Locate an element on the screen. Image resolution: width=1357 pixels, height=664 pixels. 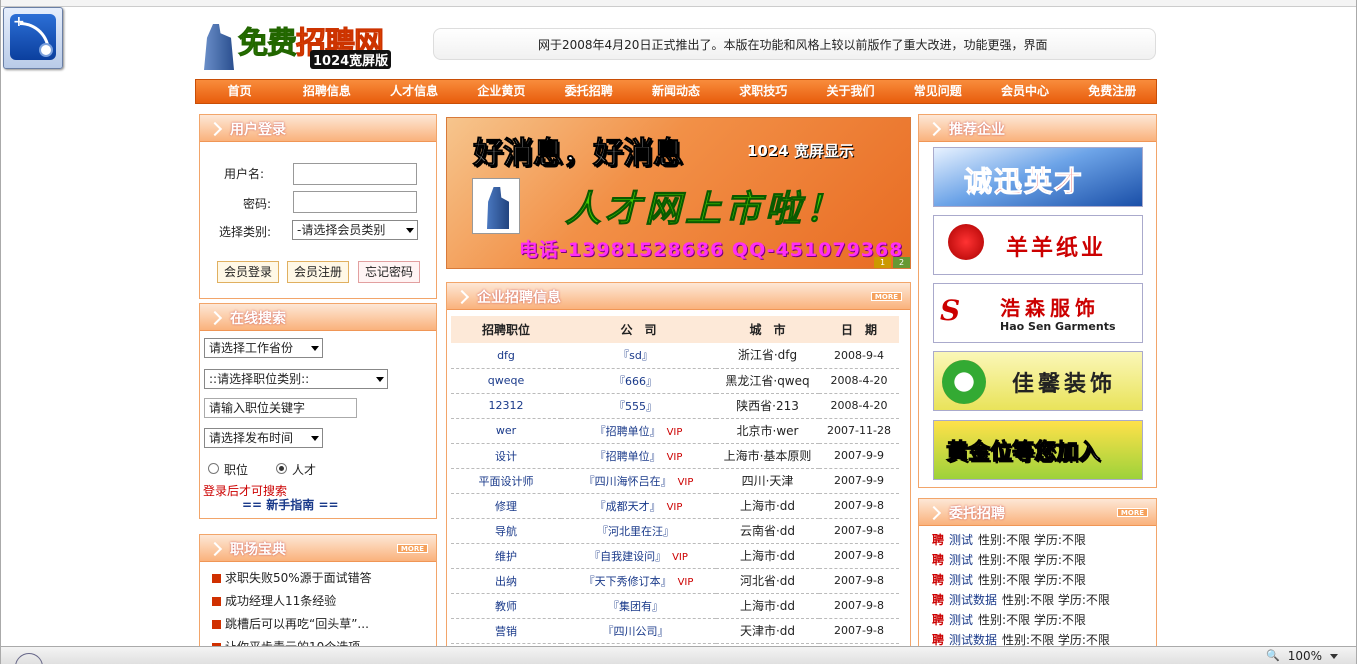
table-row: 营销 『四川公司』 天津市·dd 2007-9-8 is located at coordinates (675, 631).